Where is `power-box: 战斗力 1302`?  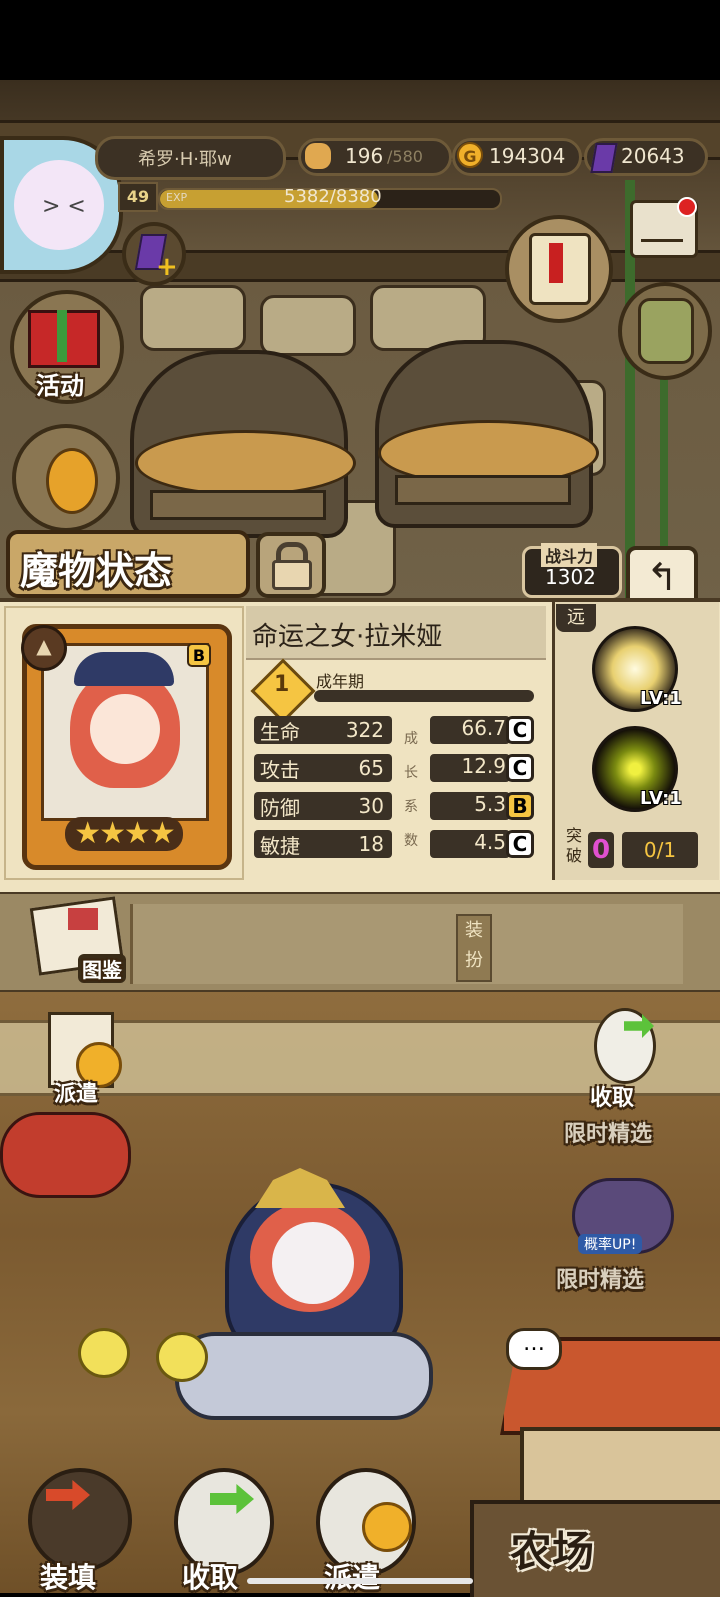 power-box: 战斗力 1302 is located at coordinates (572, 570).